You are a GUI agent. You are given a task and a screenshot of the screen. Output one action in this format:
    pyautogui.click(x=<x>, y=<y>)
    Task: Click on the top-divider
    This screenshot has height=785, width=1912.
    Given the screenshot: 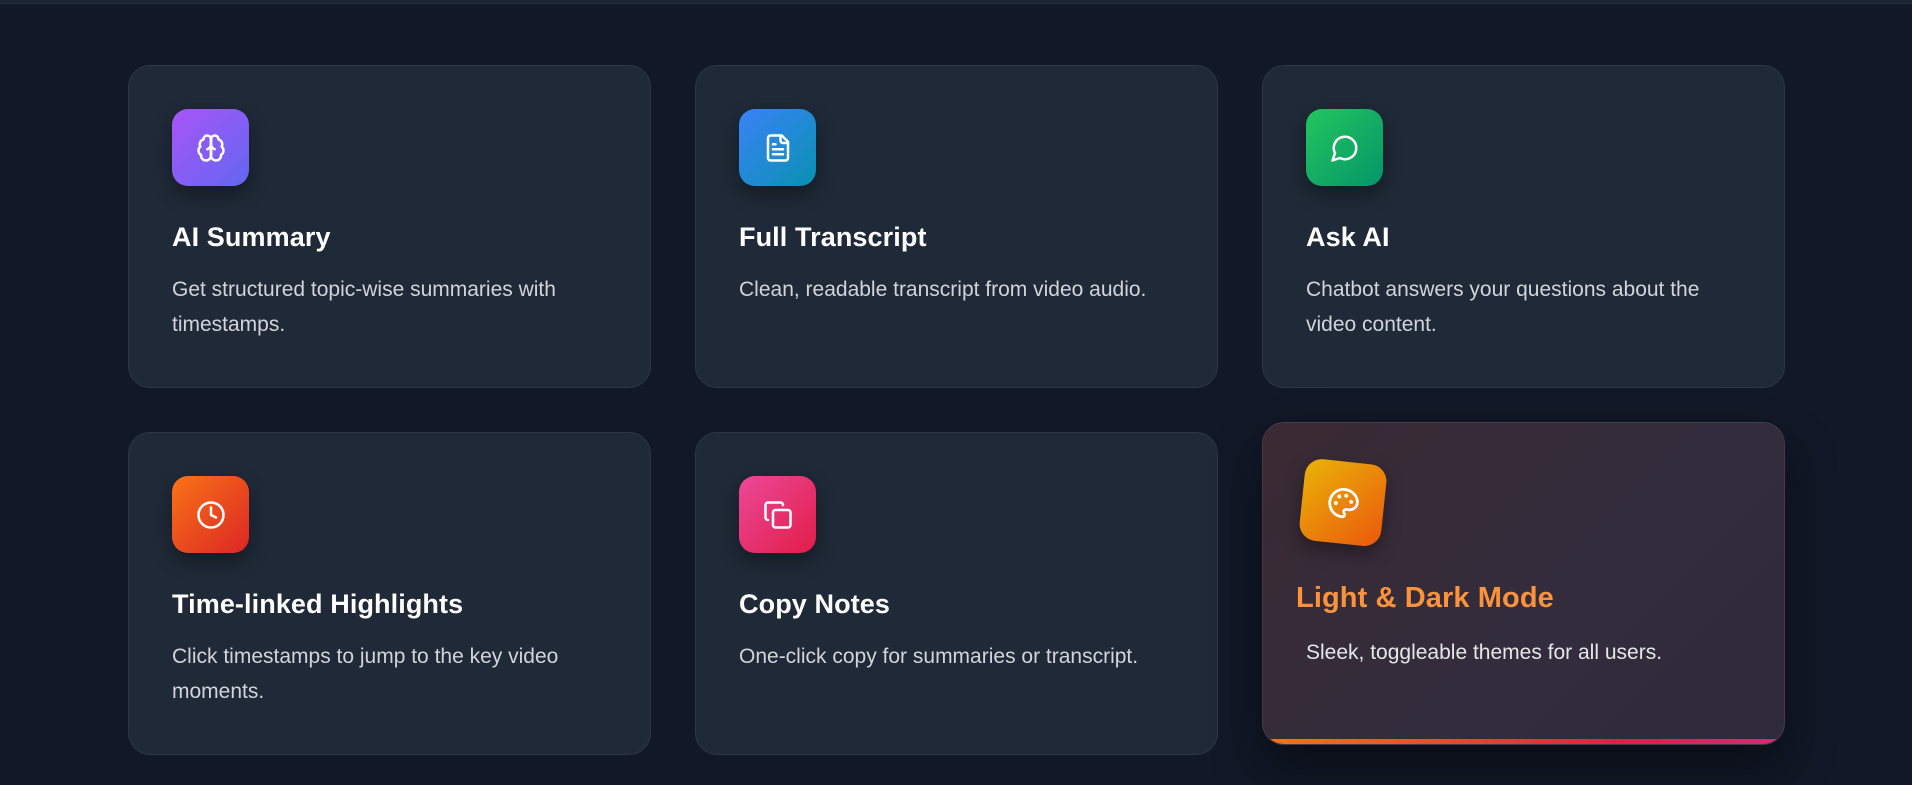 What is the action you would take?
    pyautogui.click(x=956, y=2)
    